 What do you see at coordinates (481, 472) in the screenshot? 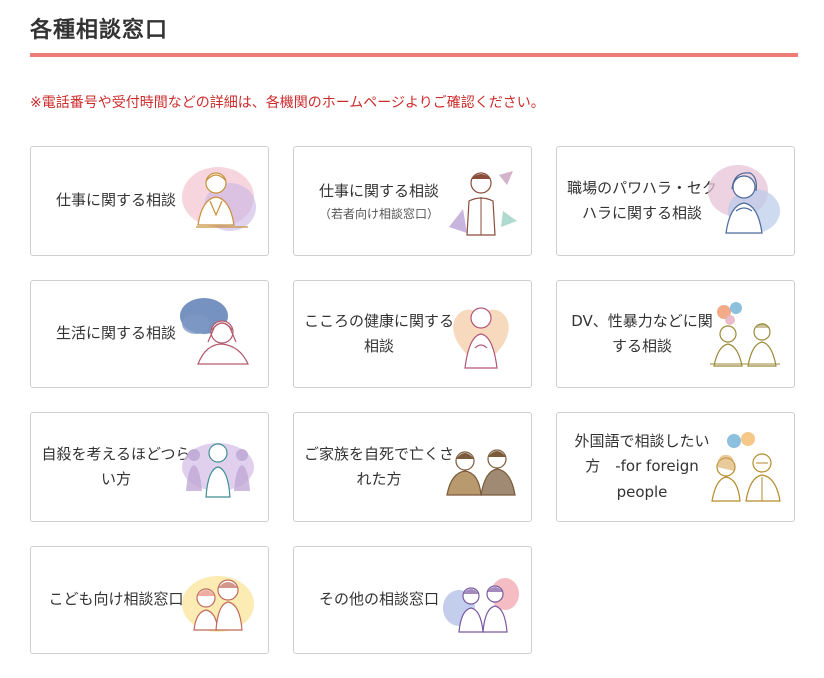
I see `grieving-couple-illustration` at bounding box center [481, 472].